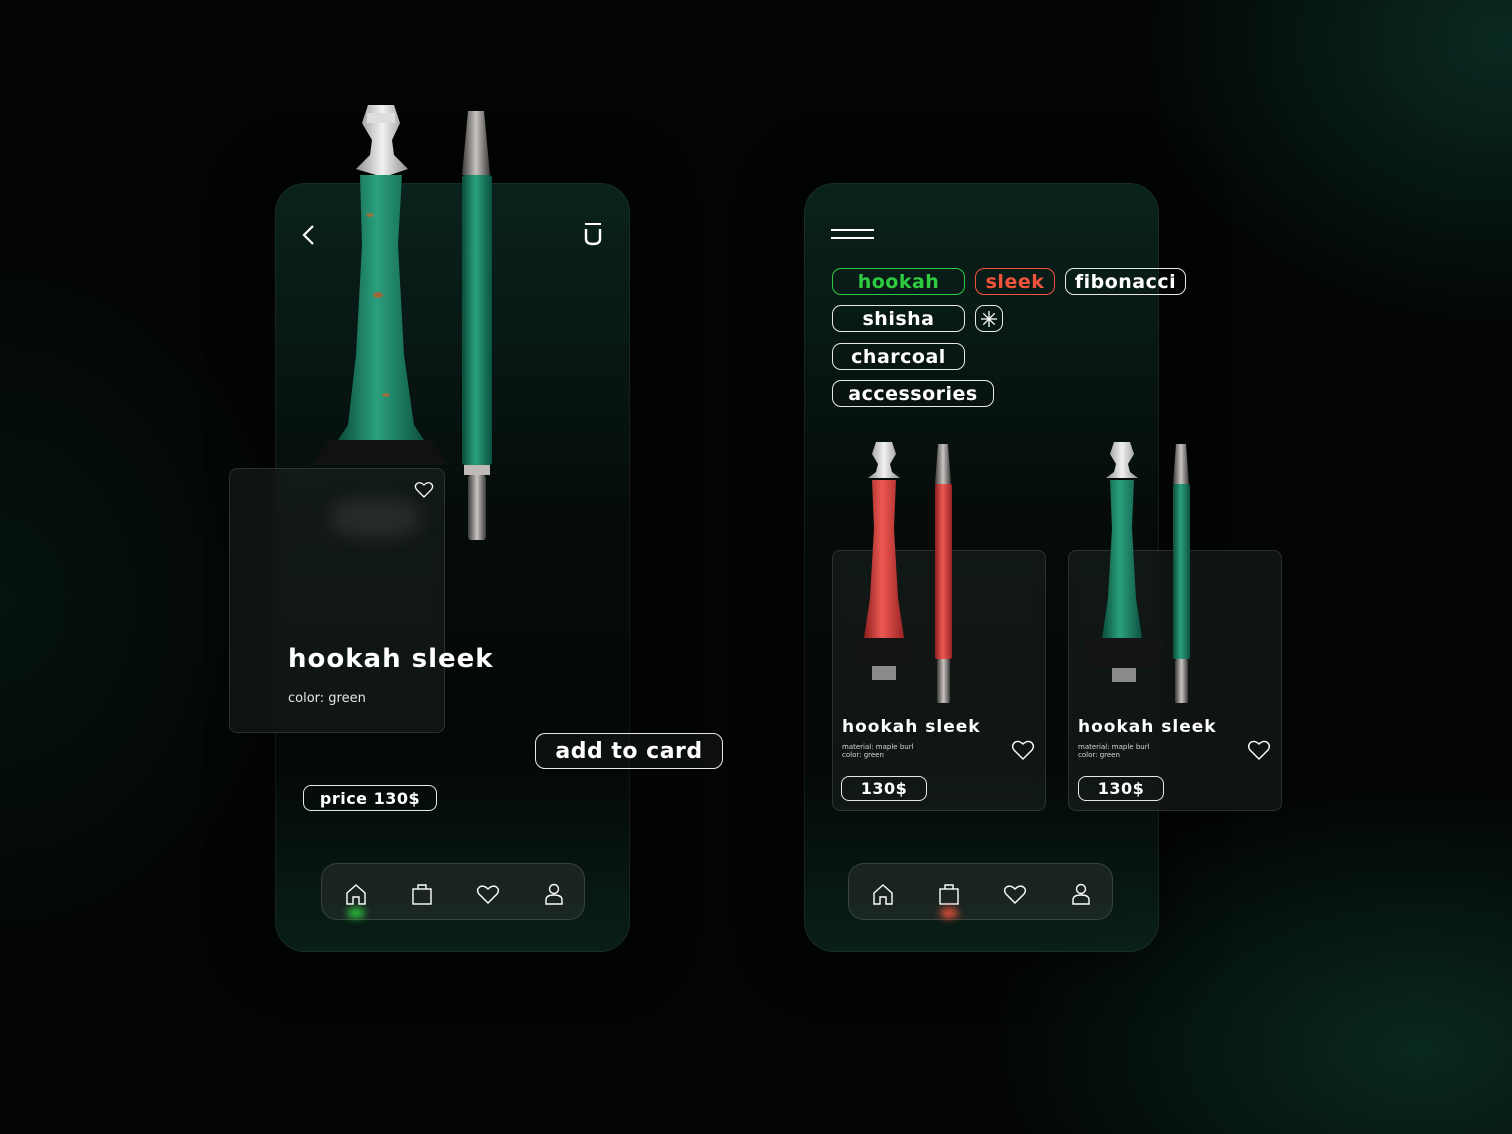 Image resolution: width=1512 pixels, height=1134 pixels. I want to click on tag-accessories: accessories, so click(913, 393).